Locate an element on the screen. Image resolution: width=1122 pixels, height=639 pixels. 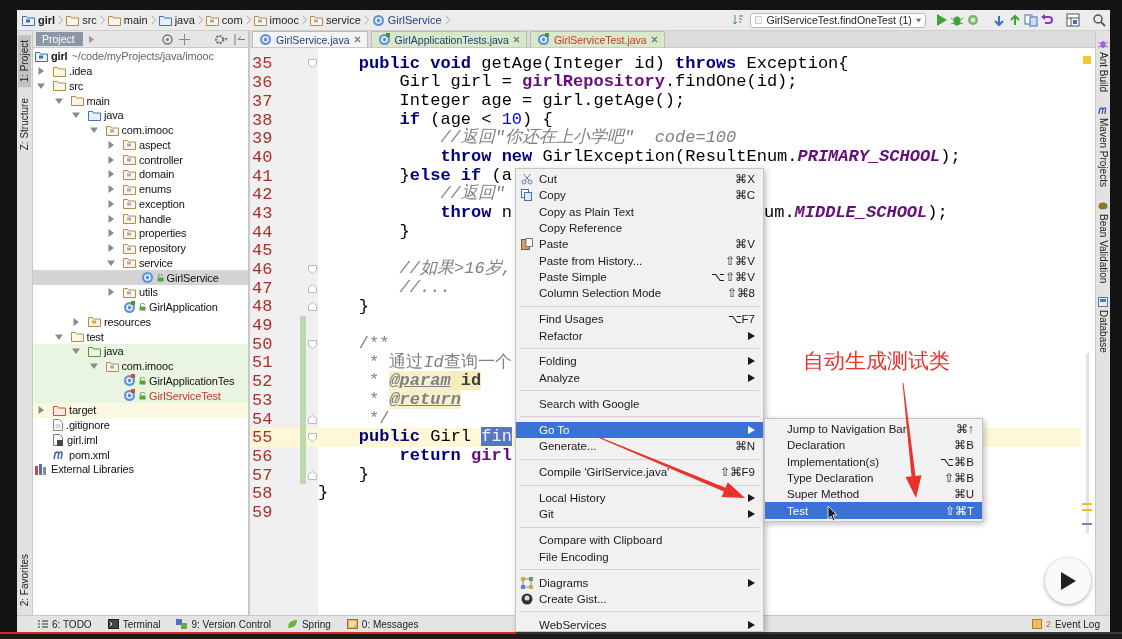
search-icon is located at coordinates (1099, 20).